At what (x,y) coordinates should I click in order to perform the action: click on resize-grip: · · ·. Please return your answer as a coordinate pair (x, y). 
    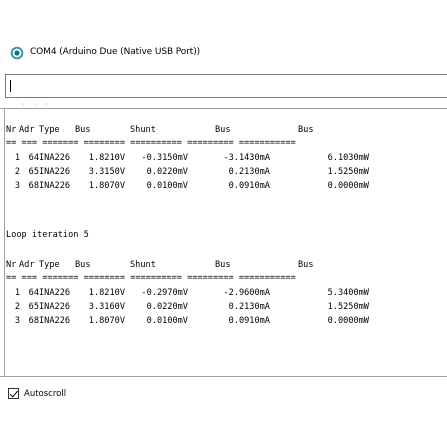
    Looking at the image, I should click on (36, 104).